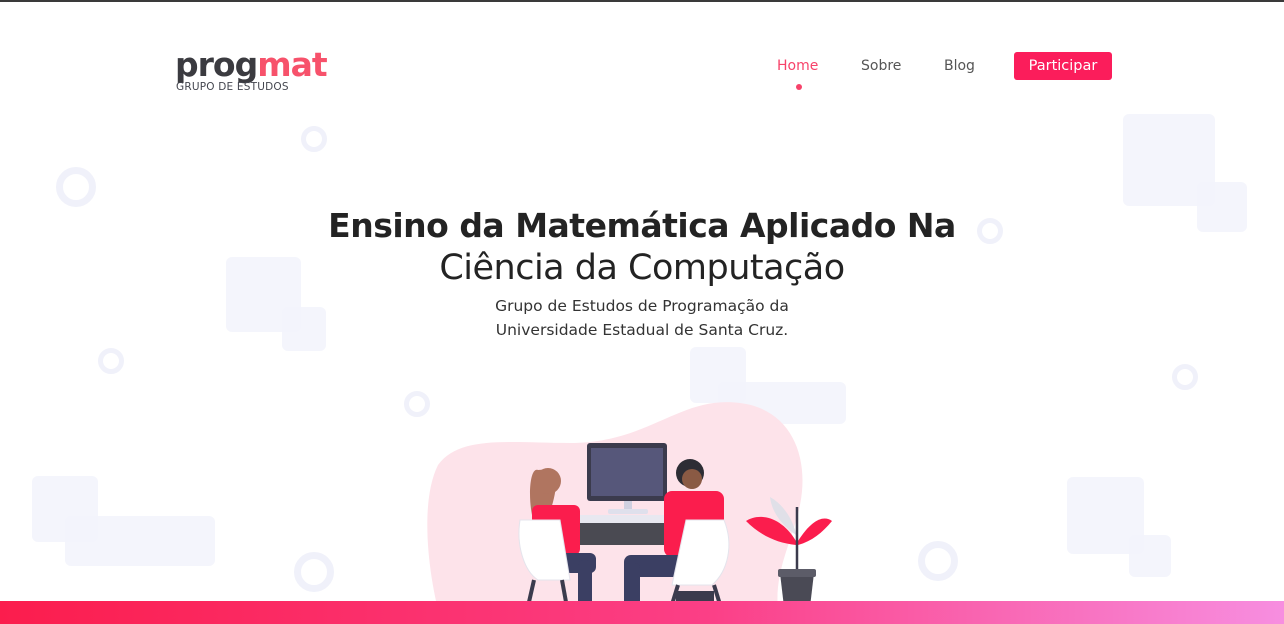 This screenshot has height=624, width=1284. What do you see at coordinates (1063, 66) in the screenshot?
I see `participar-button: Participar` at bounding box center [1063, 66].